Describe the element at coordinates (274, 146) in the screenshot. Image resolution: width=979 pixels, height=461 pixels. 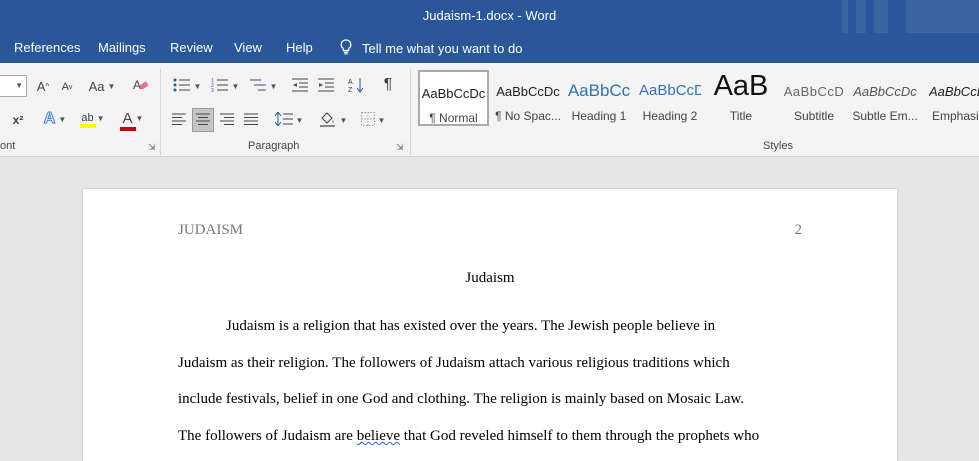
I see `group-label-paragraph: Paragraph` at that location.